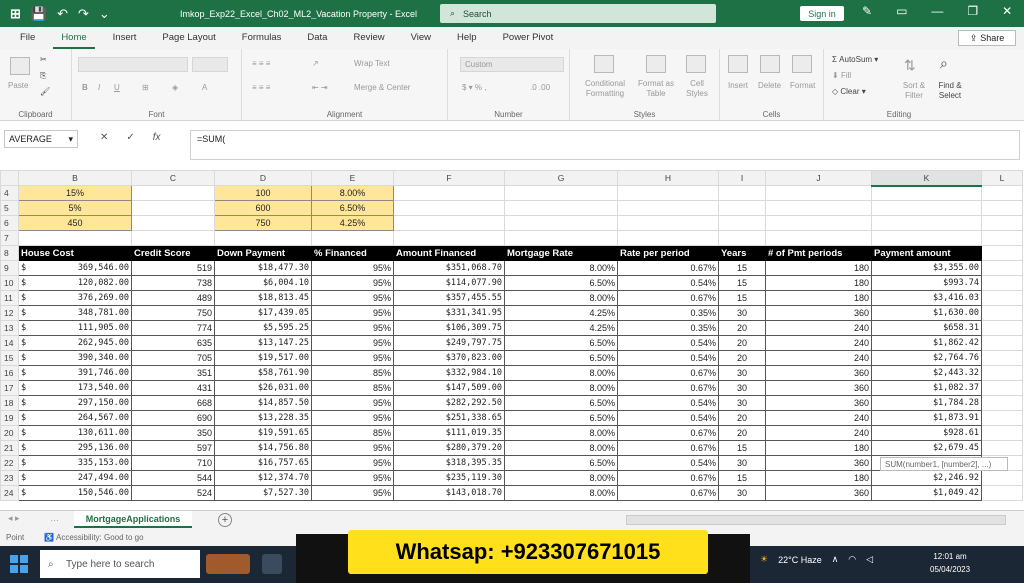 The height and width of the screenshot is (583, 1024). What do you see at coordinates (9, 253) in the screenshot?
I see `row-header: 8` at bounding box center [9, 253].